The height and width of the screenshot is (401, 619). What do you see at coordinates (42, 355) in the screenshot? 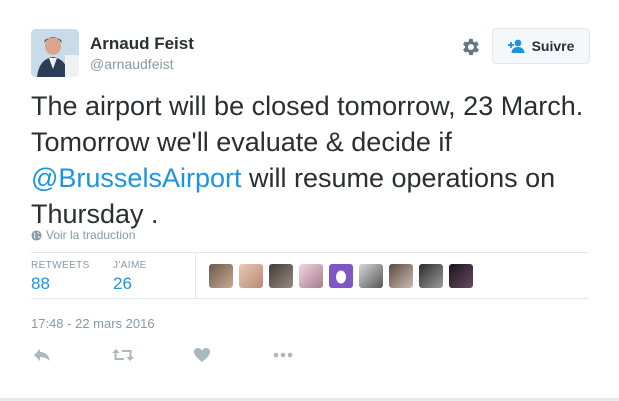
I see `reply-icon` at bounding box center [42, 355].